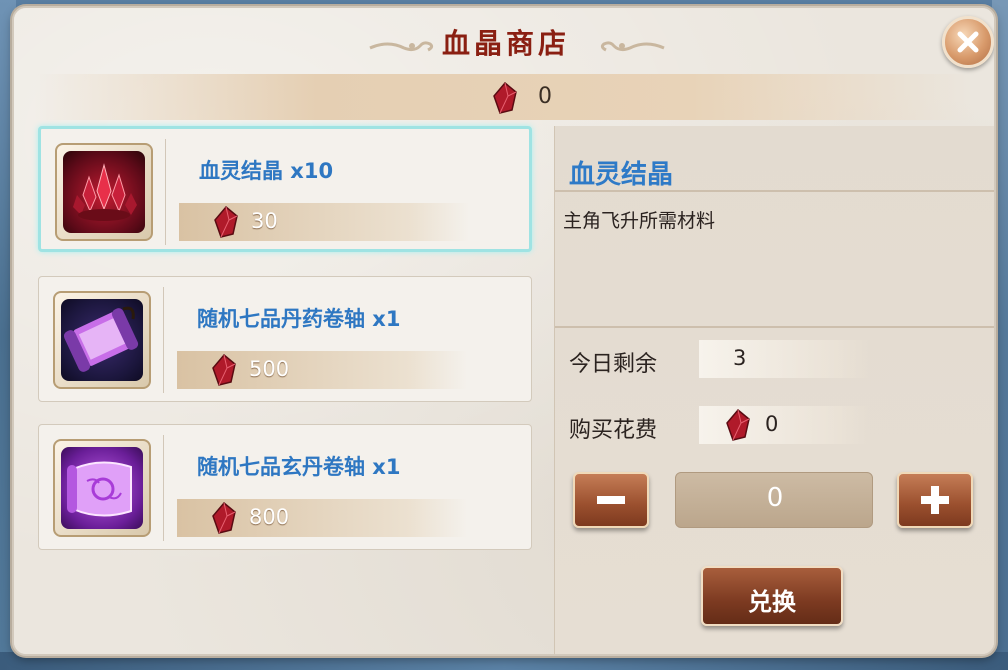  I want to click on blood-crystal-icon, so click(104, 192).